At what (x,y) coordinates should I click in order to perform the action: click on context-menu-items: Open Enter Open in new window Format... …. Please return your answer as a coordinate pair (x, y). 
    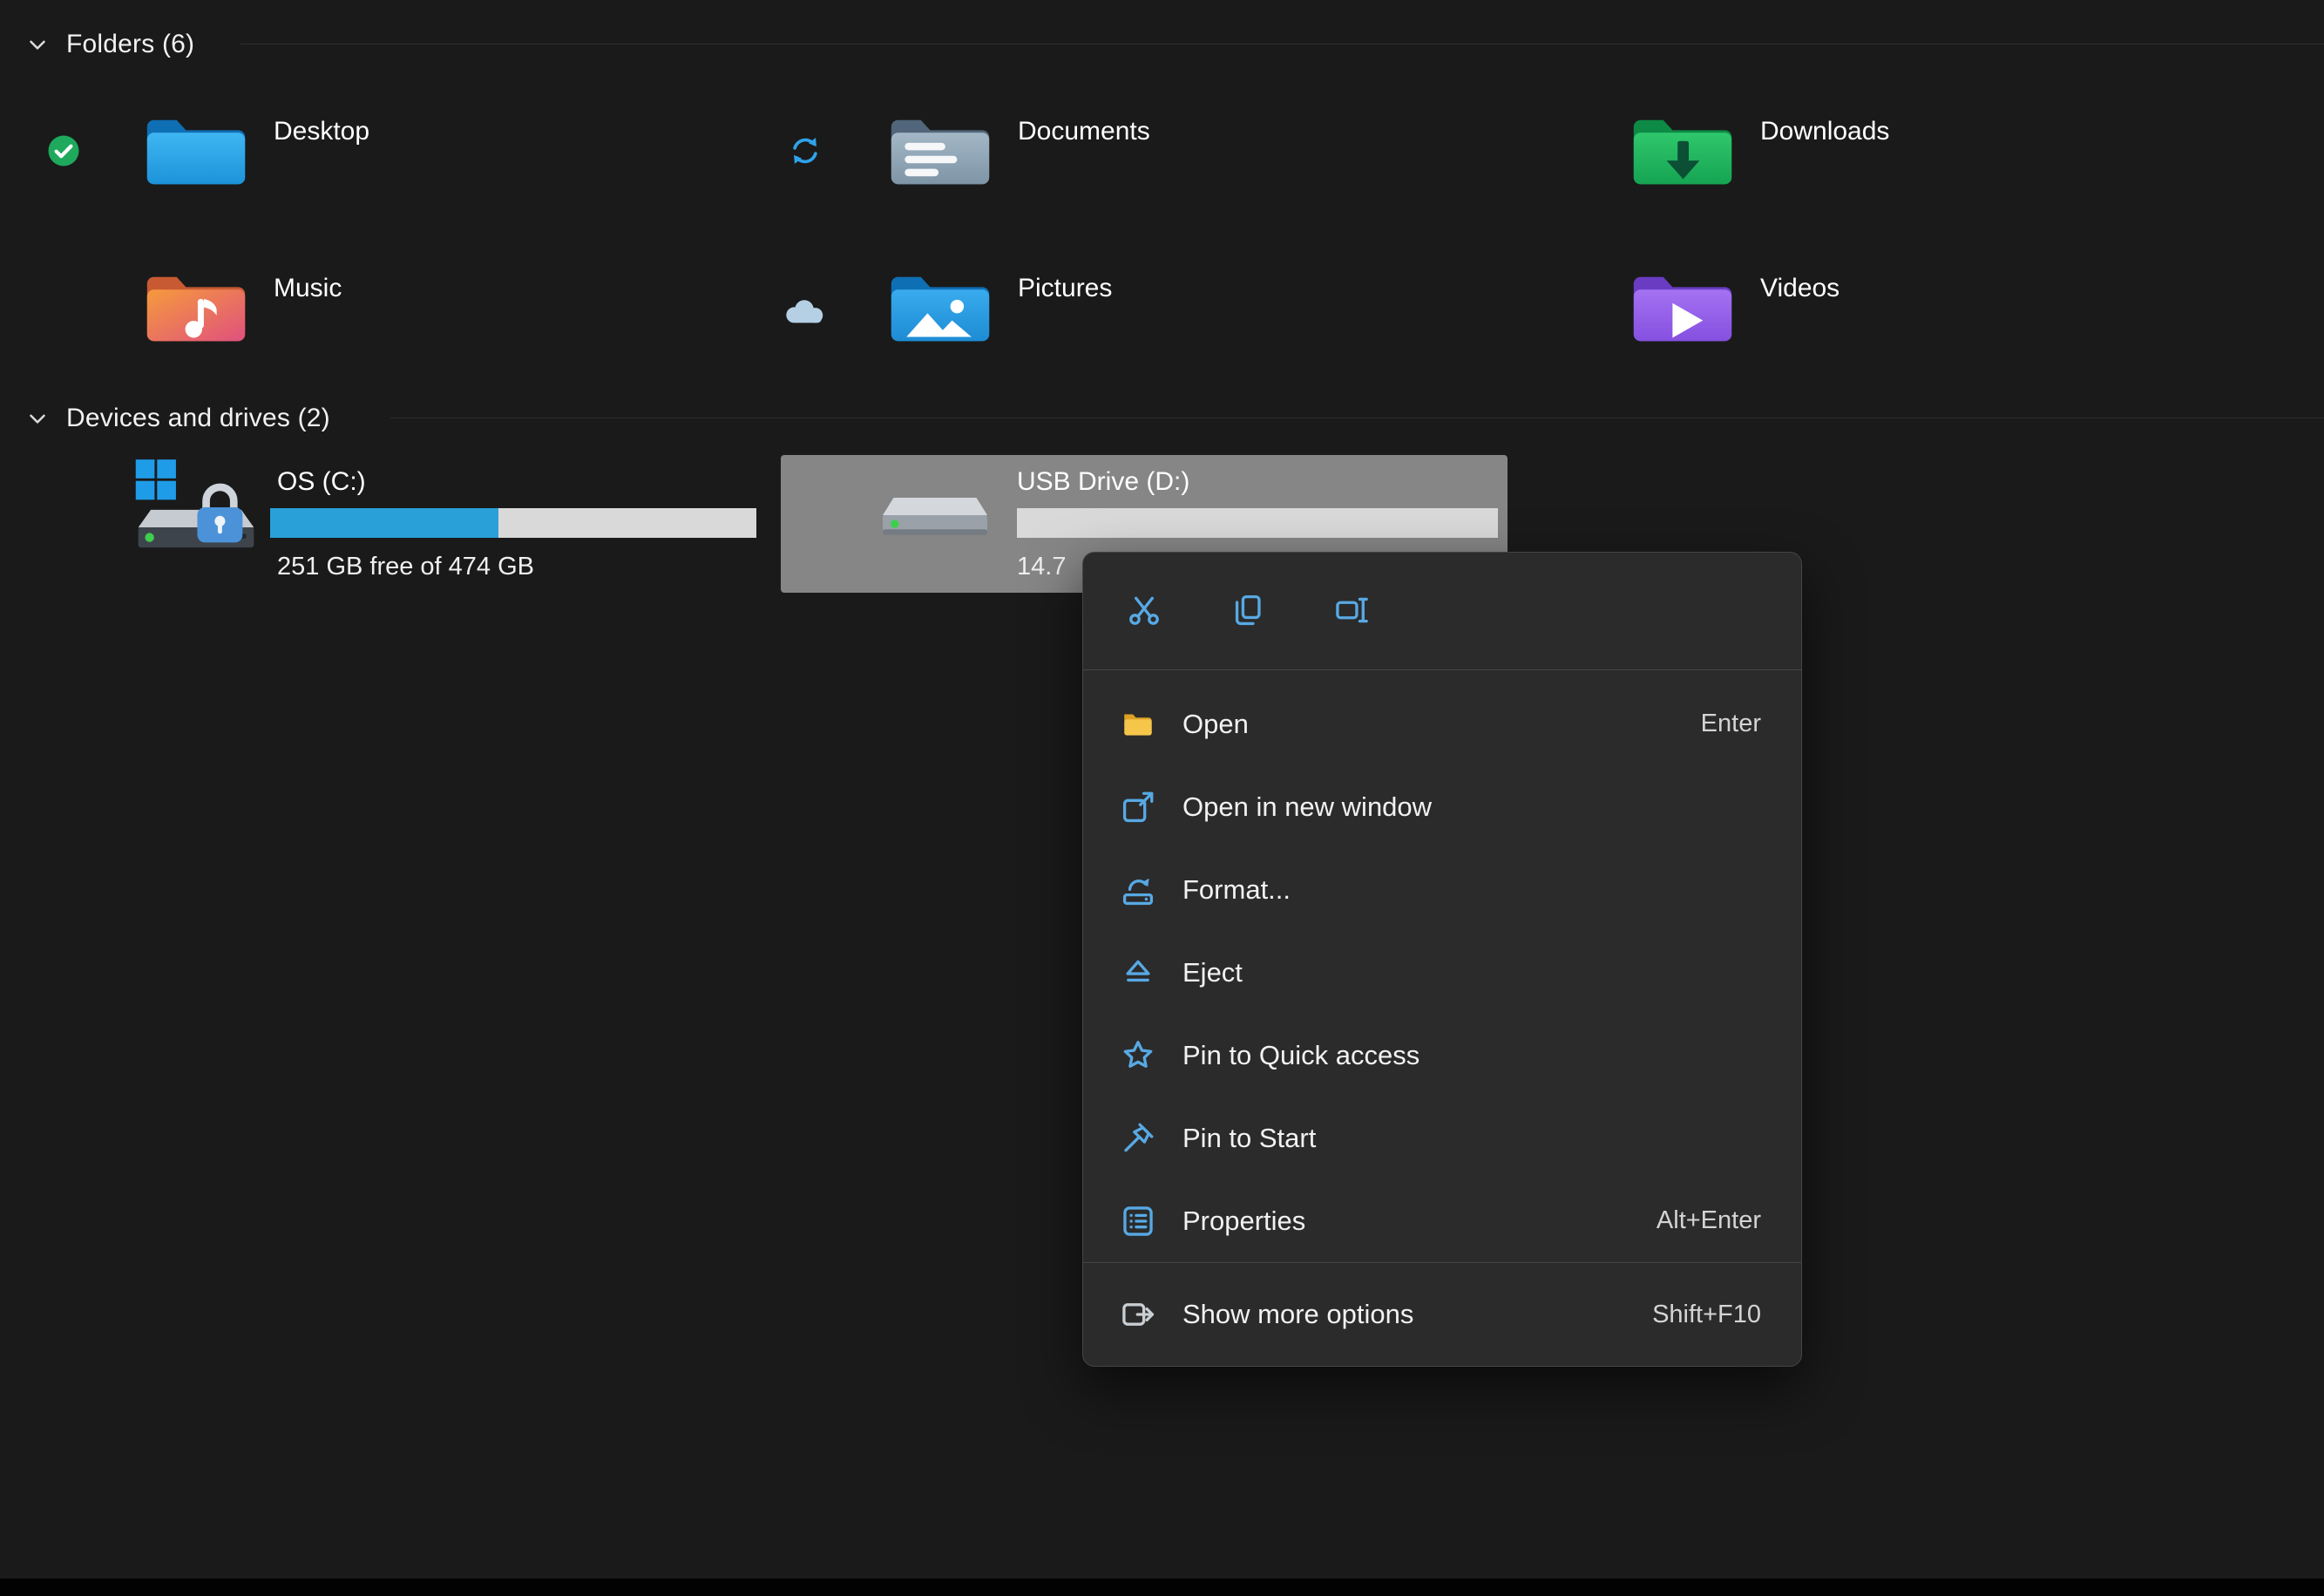
    Looking at the image, I should click on (1442, 966).